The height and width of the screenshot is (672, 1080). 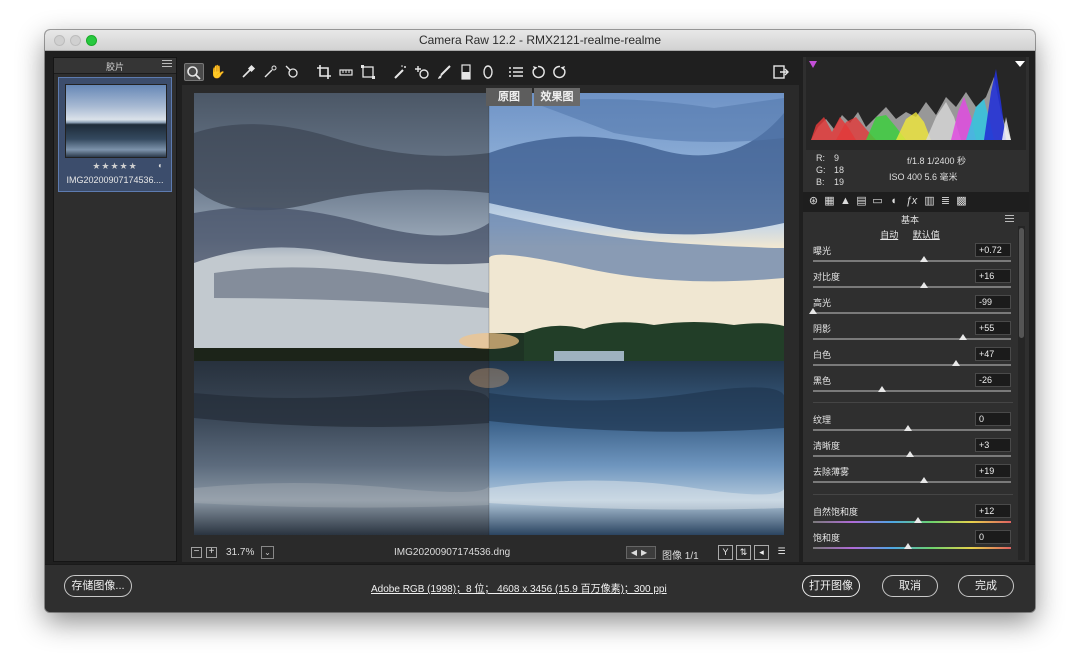 What do you see at coordinates (839, 170) in the screenshot?
I see `g-value: 18` at bounding box center [839, 170].